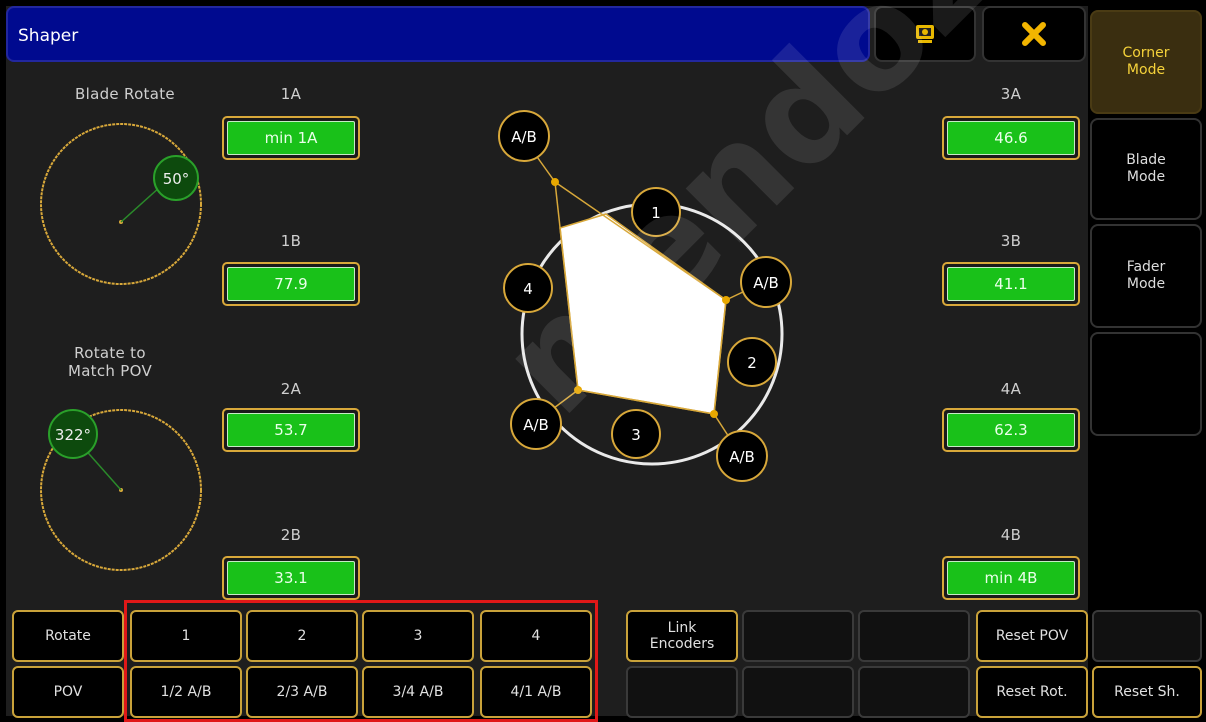 The width and height of the screenshot is (1206, 722). What do you see at coordinates (536, 636) in the screenshot?
I see `blade-4-button: 4` at bounding box center [536, 636].